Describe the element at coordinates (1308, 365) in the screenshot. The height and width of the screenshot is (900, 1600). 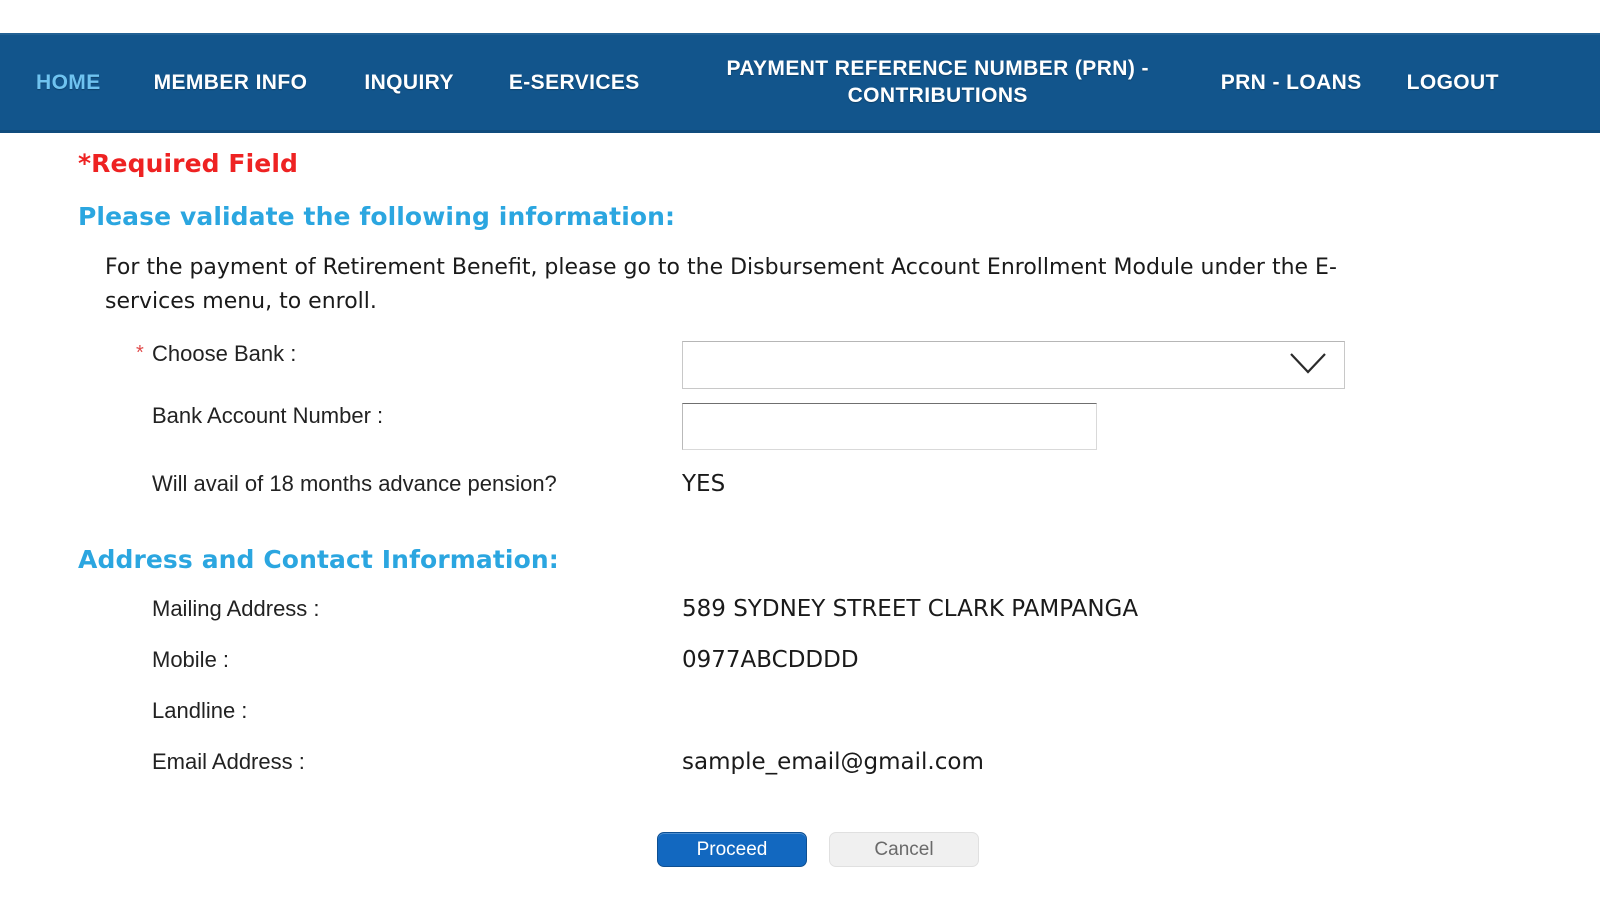
I see `chevron-down-icon` at that location.